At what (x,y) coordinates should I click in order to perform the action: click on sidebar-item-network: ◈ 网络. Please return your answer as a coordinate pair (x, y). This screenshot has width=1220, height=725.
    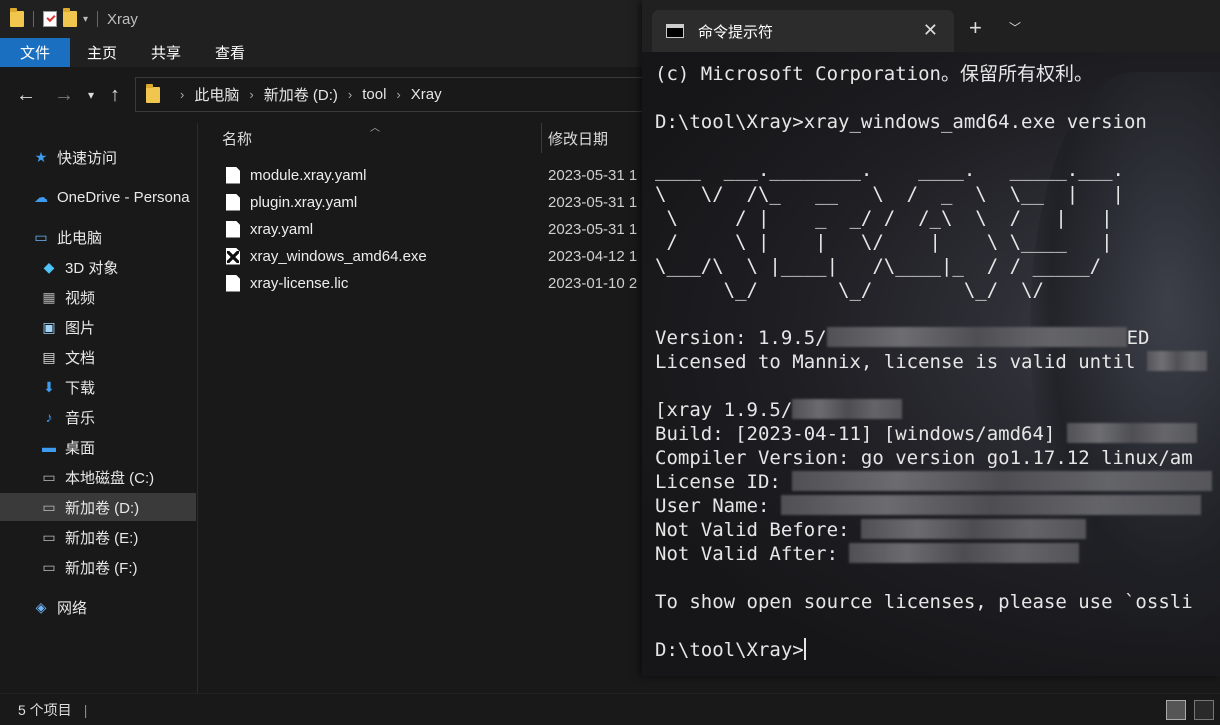
    Looking at the image, I should click on (98, 607).